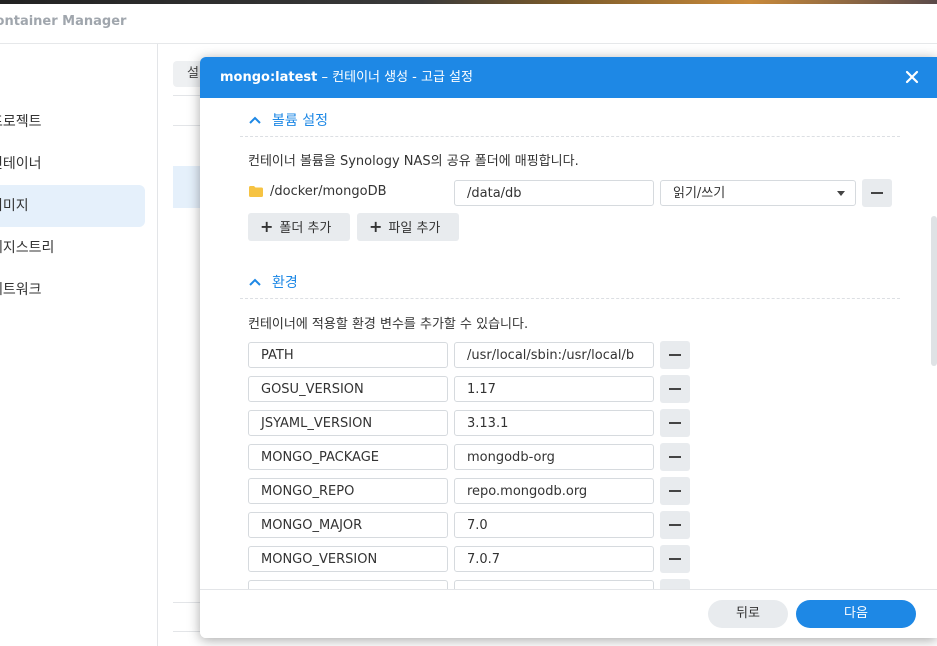 The height and width of the screenshot is (646, 937). I want to click on next-button: 다음, so click(856, 614).